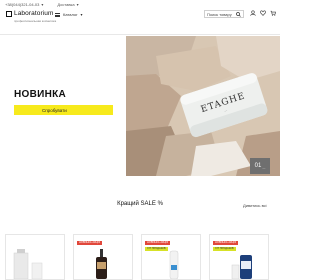 The width and height of the screenshot is (320, 280). I want to click on slide-counter: 01 —, so click(260, 166).